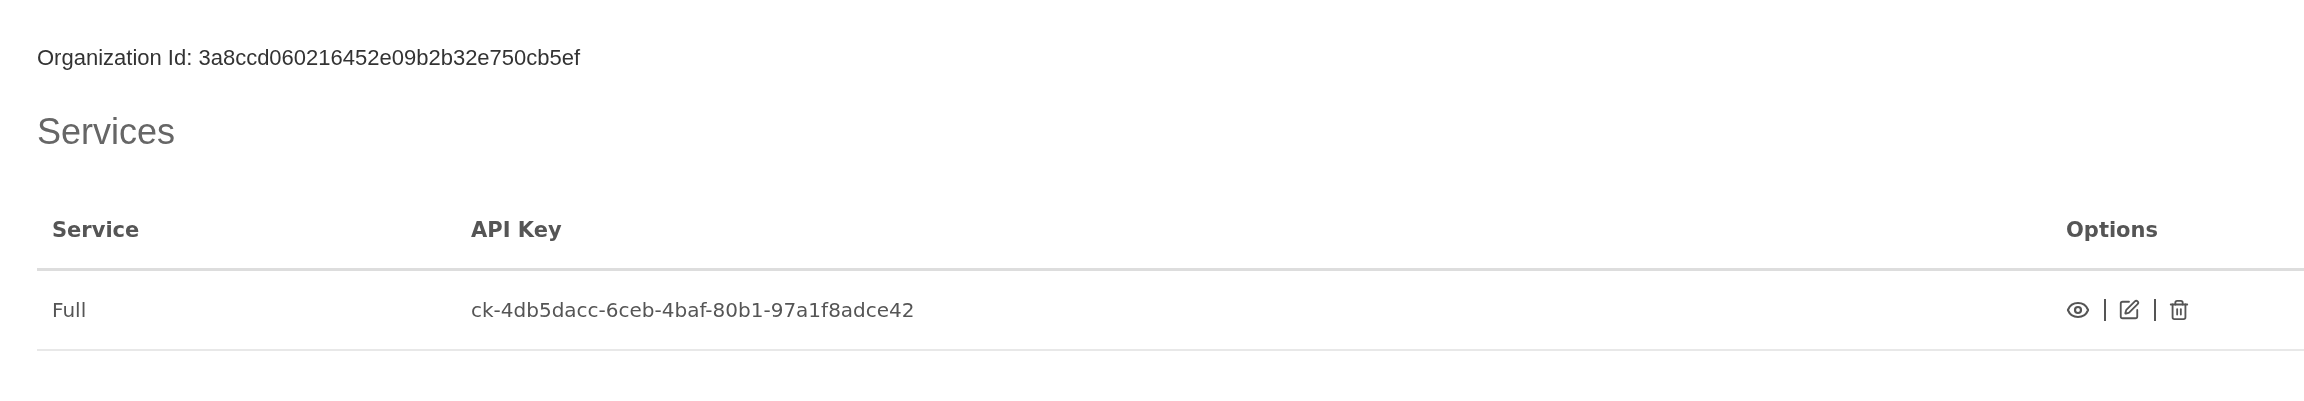 This screenshot has width=2304, height=401. I want to click on column-header: Options, so click(2177, 231).